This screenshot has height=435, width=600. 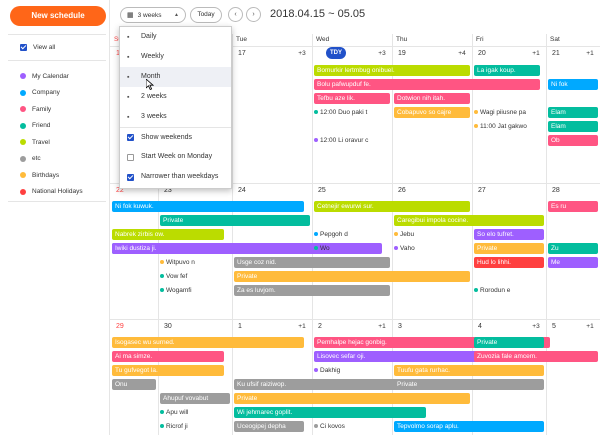 What do you see at coordinates (322, 190) in the screenshot?
I see `date-number: 25` at bounding box center [322, 190].